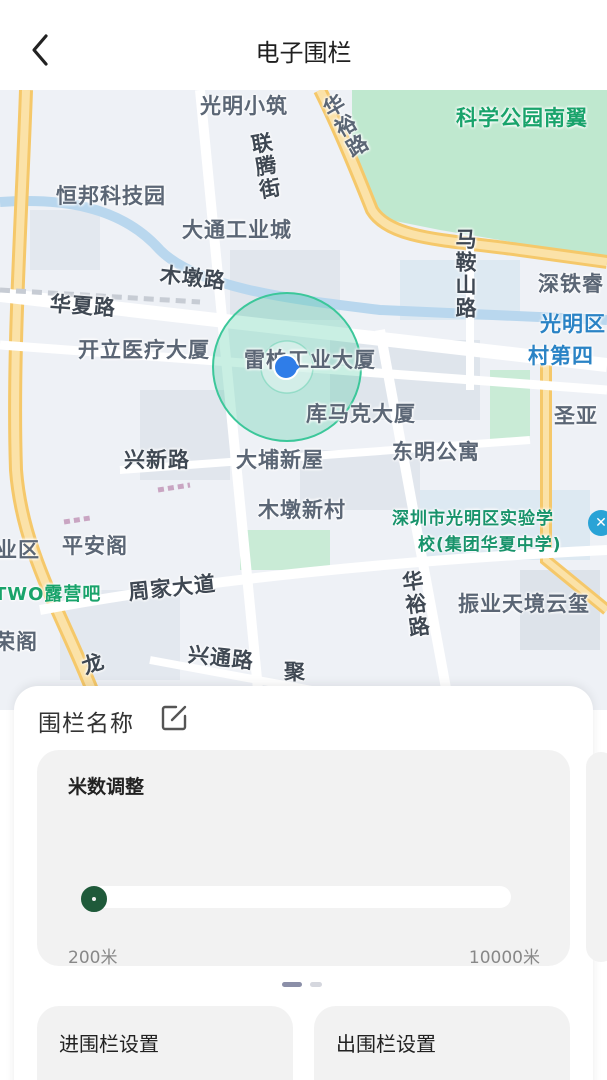  Describe the element at coordinates (86, 724) in the screenshot. I see `fence-name-label: 围栏名称` at that location.